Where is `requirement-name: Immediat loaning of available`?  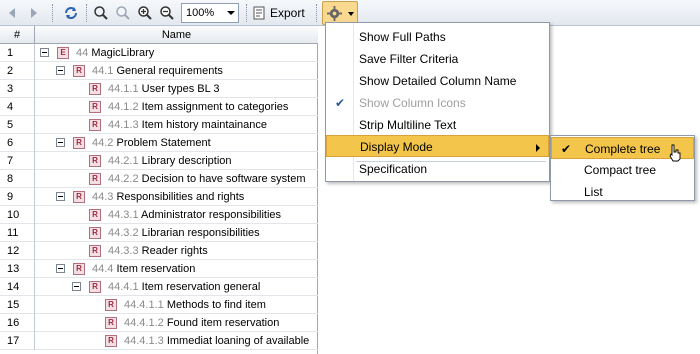 requirement-name: Immediat loaning of available is located at coordinates (238, 341).